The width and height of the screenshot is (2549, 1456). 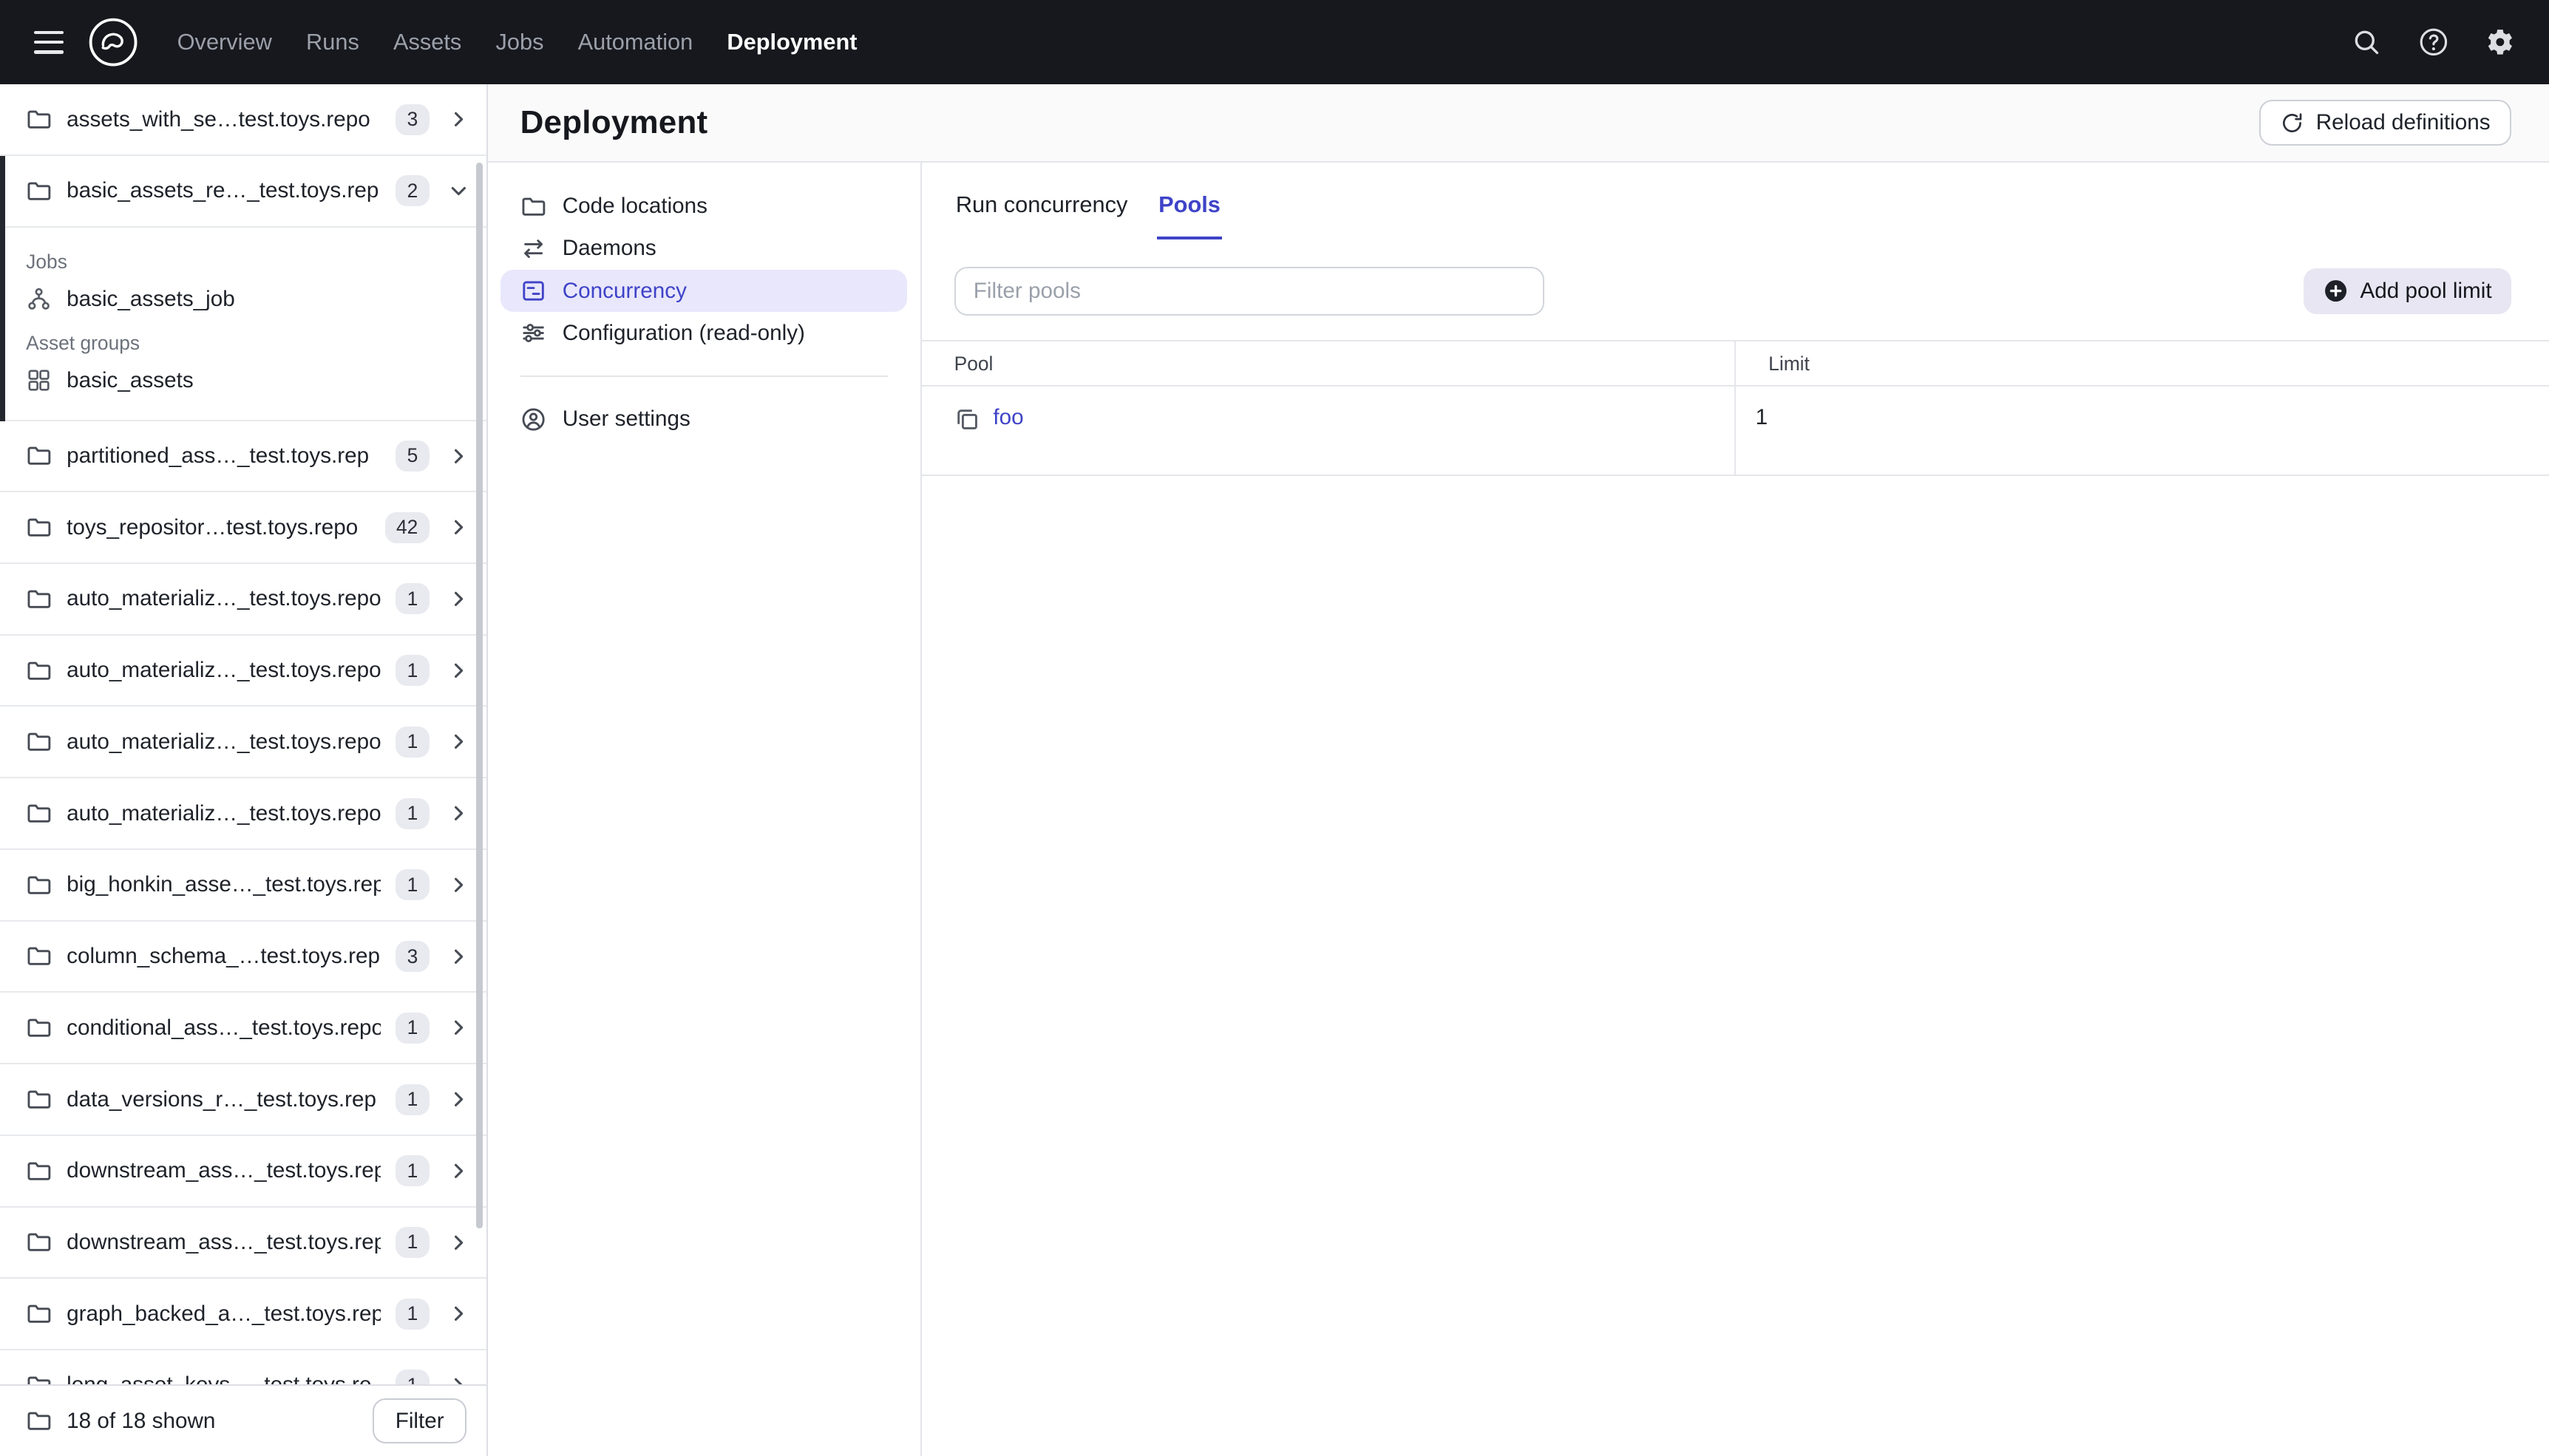 I want to click on locations-shown-count: 18 of 18 shown, so click(x=141, y=1420).